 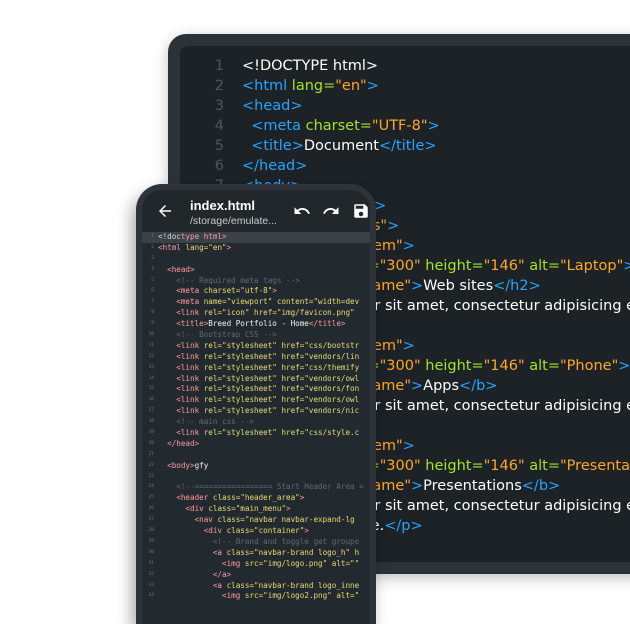 I want to click on code-text: <img src="img/logo.png" alt="", so click(x=264, y=564).